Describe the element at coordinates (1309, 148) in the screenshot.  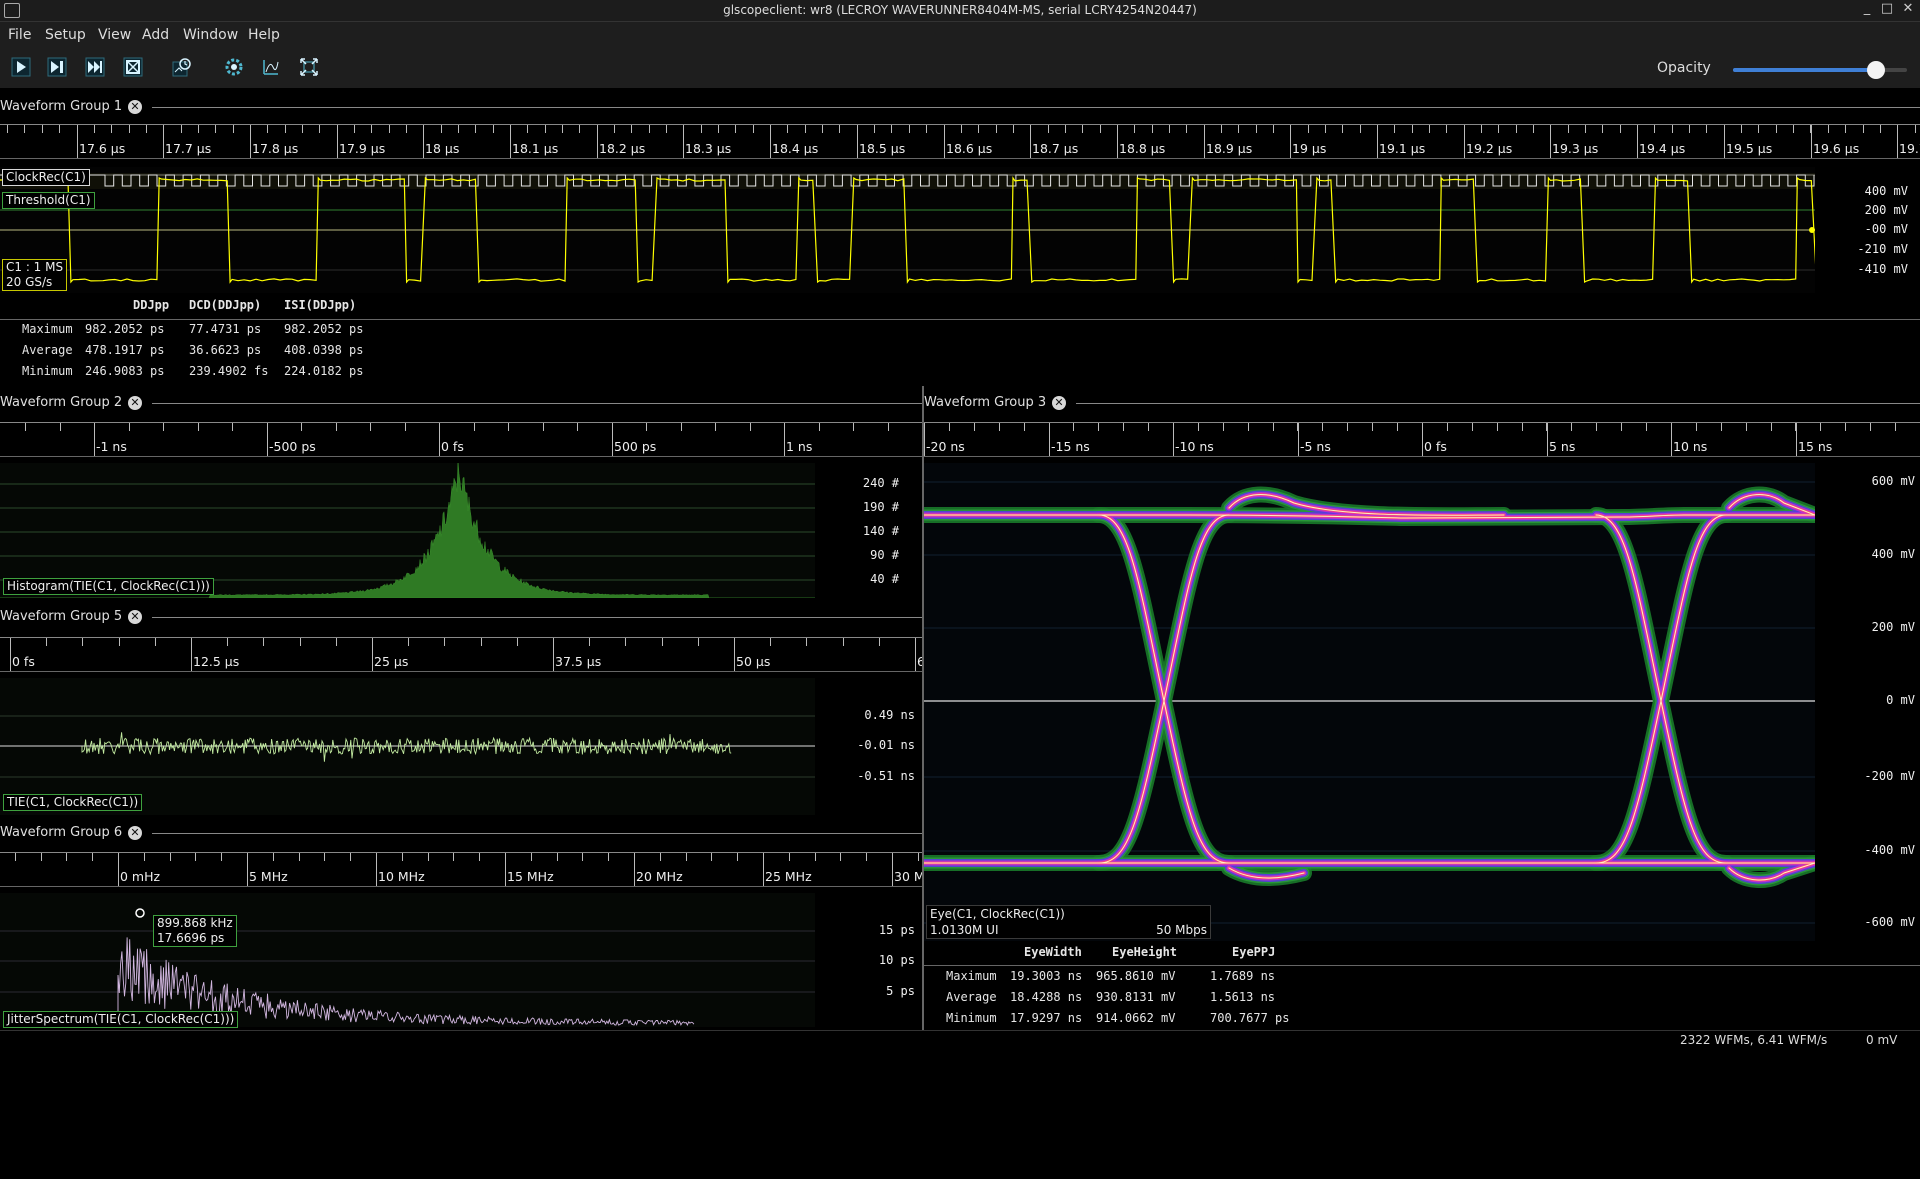
I see `timeline-label: 19 µs` at that location.